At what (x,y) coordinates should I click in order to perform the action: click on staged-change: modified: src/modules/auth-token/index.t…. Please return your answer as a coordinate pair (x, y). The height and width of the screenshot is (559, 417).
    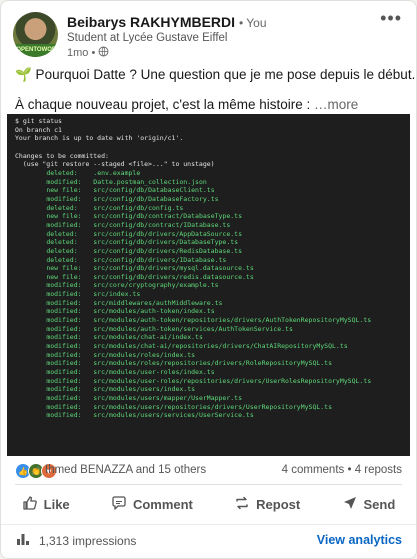
    Looking at the image, I should click on (115, 311).